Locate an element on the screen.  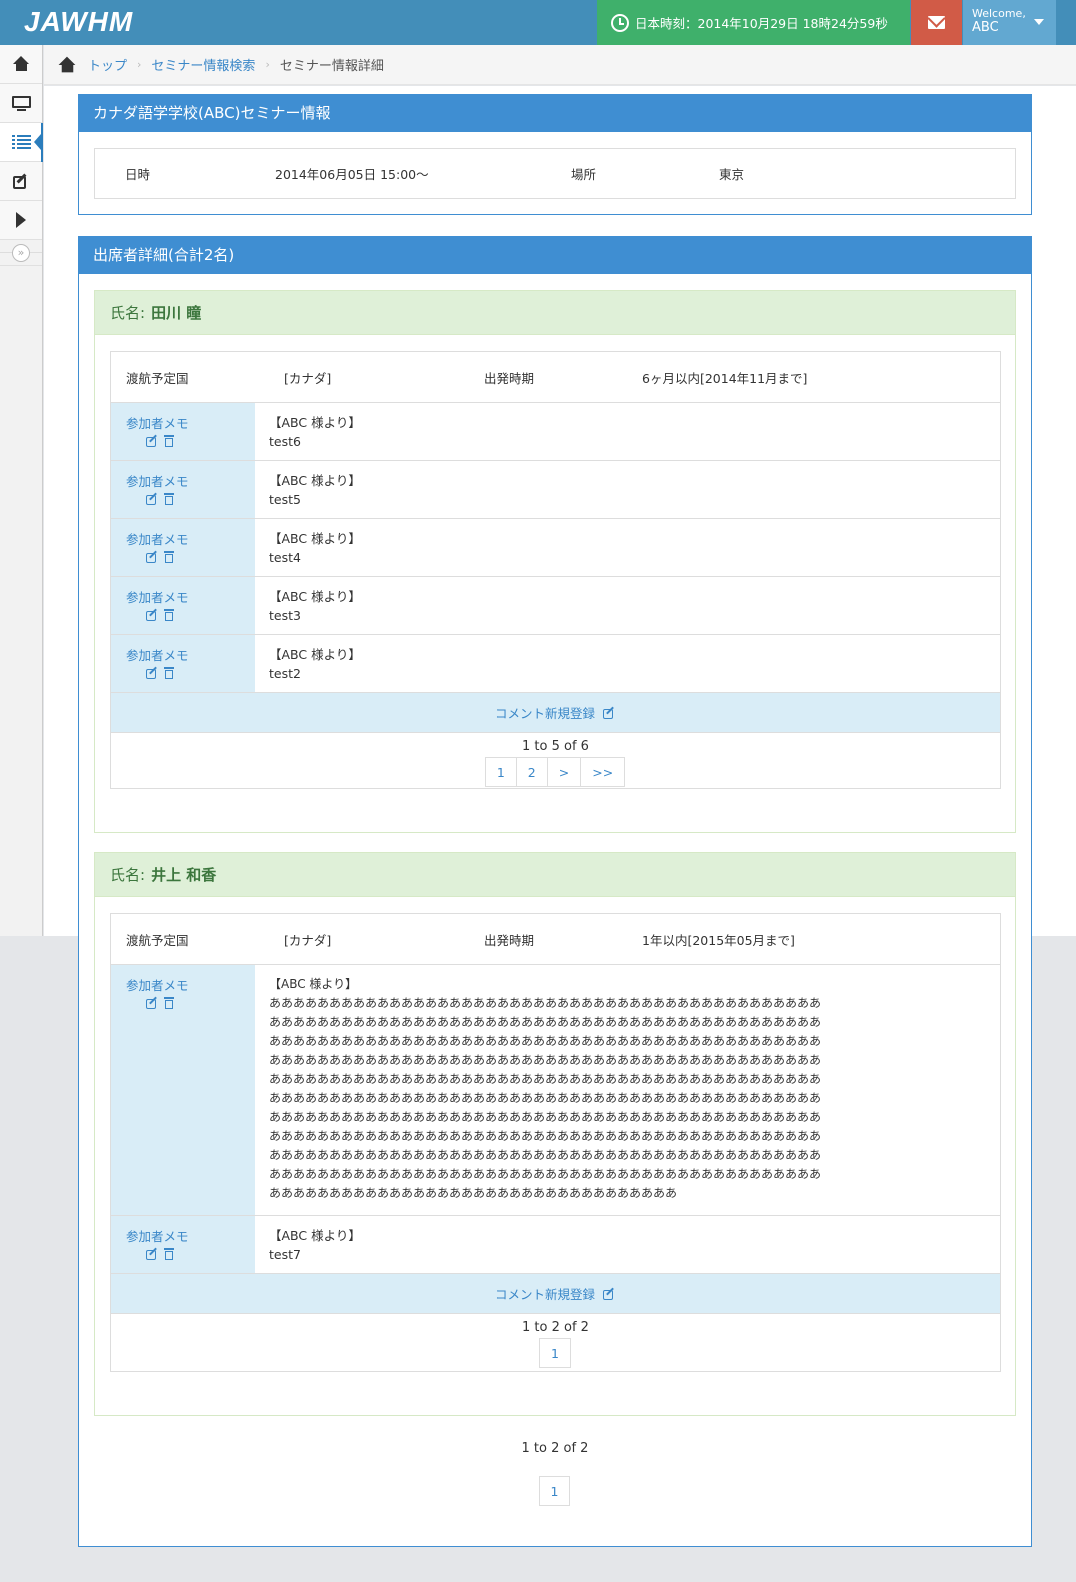
page-link-2: 2 is located at coordinates (531, 772).